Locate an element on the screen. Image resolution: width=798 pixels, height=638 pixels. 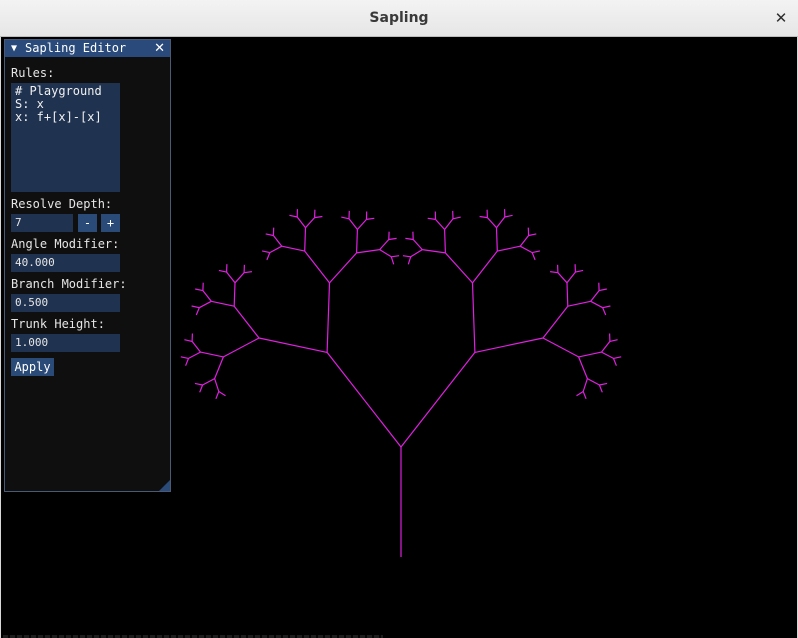
window-close-icon: ✕ is located at coordinates (781, 18).